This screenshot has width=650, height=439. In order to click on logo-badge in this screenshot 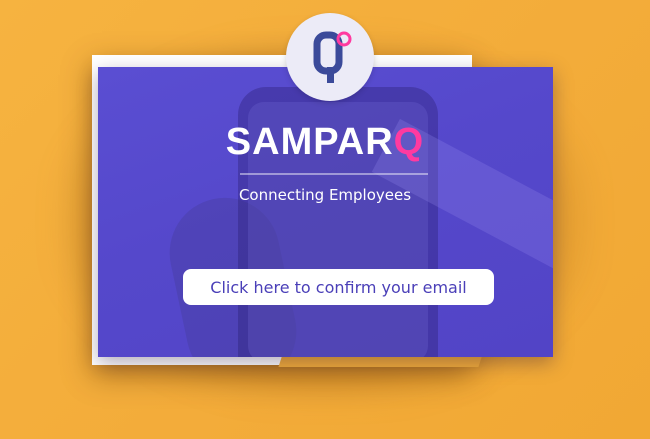, I will do `click(330, 57)`.